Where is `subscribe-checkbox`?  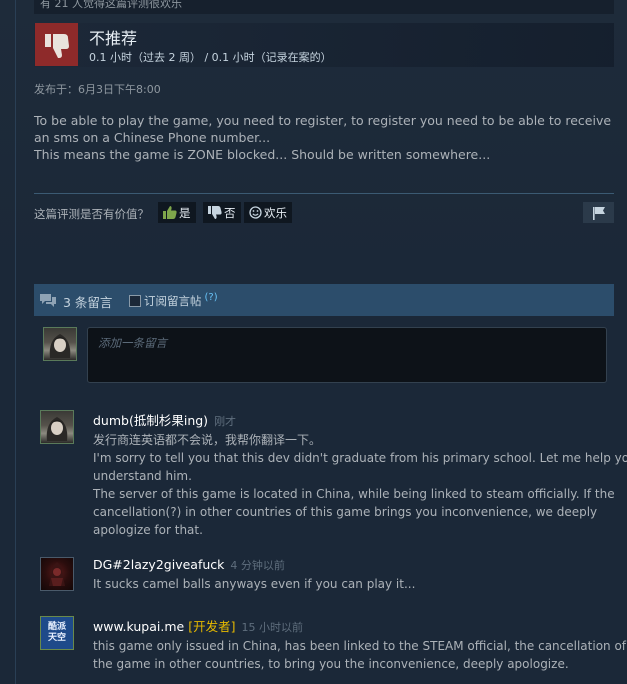 subscribe-checkbox is located at coordinates (135, 301).